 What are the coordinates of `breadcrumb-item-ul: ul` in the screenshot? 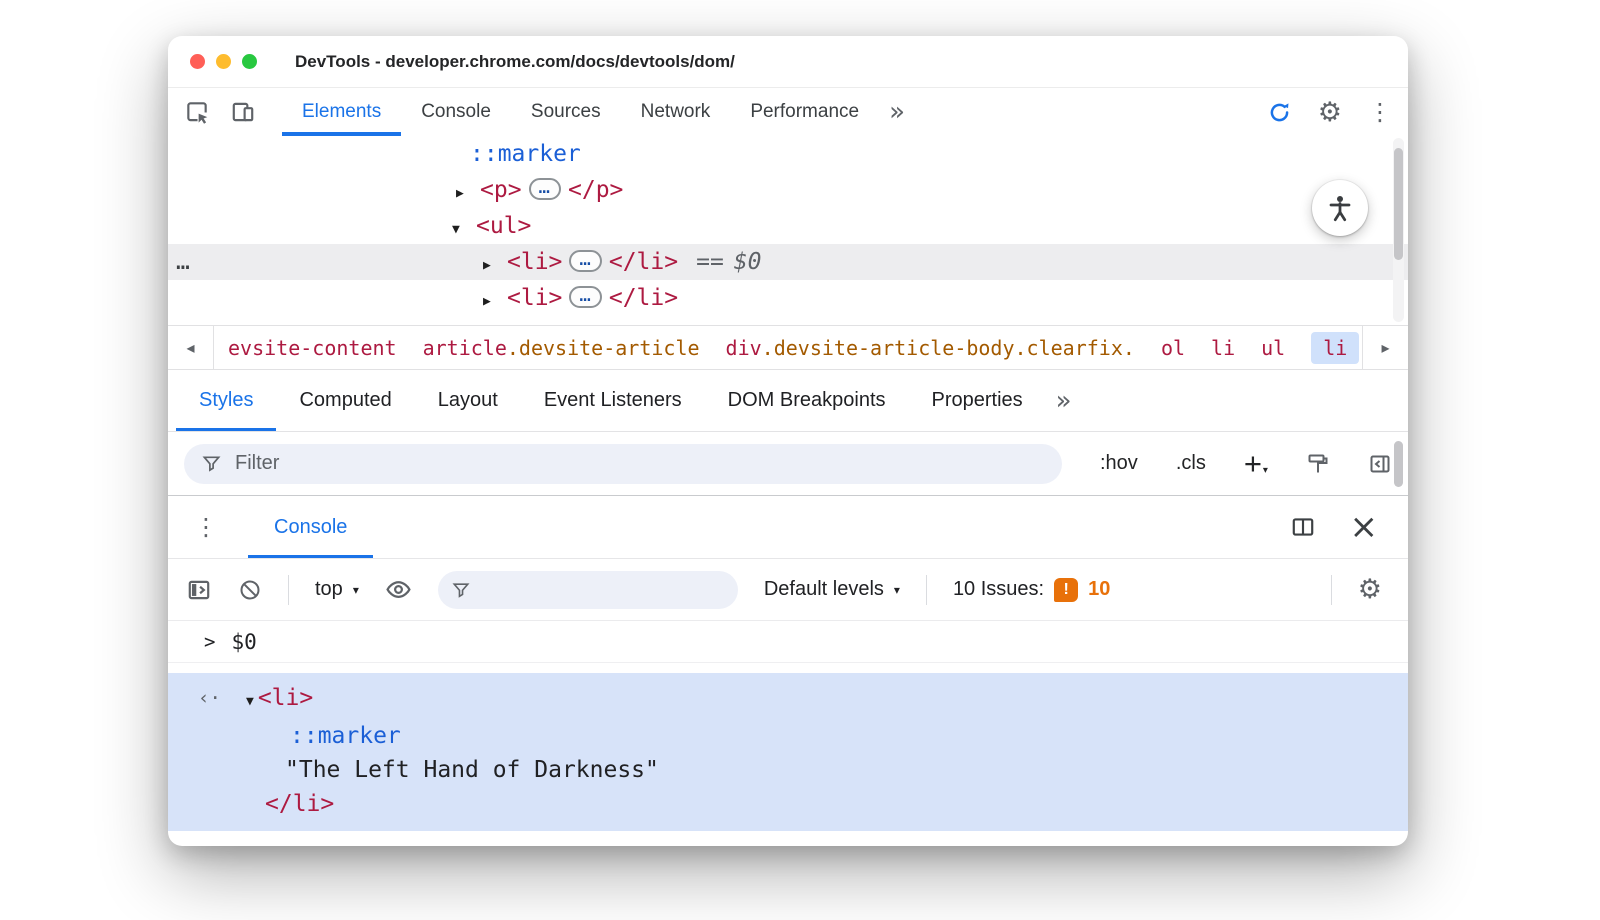 It's located at (1273, 348).